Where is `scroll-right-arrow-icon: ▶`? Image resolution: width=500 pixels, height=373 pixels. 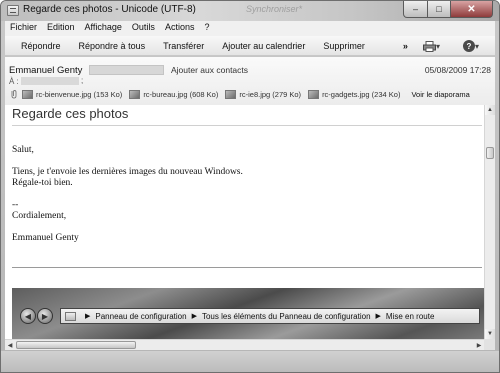
scroll-right-arrow-icon: ▶ is located at coordinates (479, 345).